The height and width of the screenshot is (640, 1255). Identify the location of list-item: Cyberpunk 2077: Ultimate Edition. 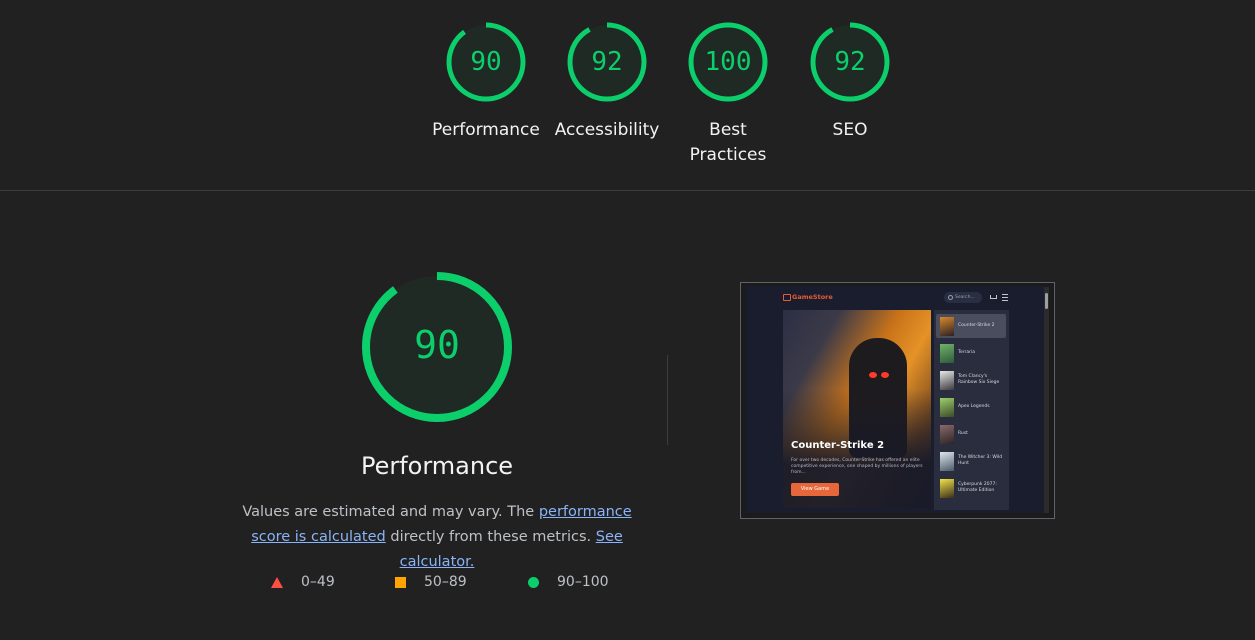
(971, 488).